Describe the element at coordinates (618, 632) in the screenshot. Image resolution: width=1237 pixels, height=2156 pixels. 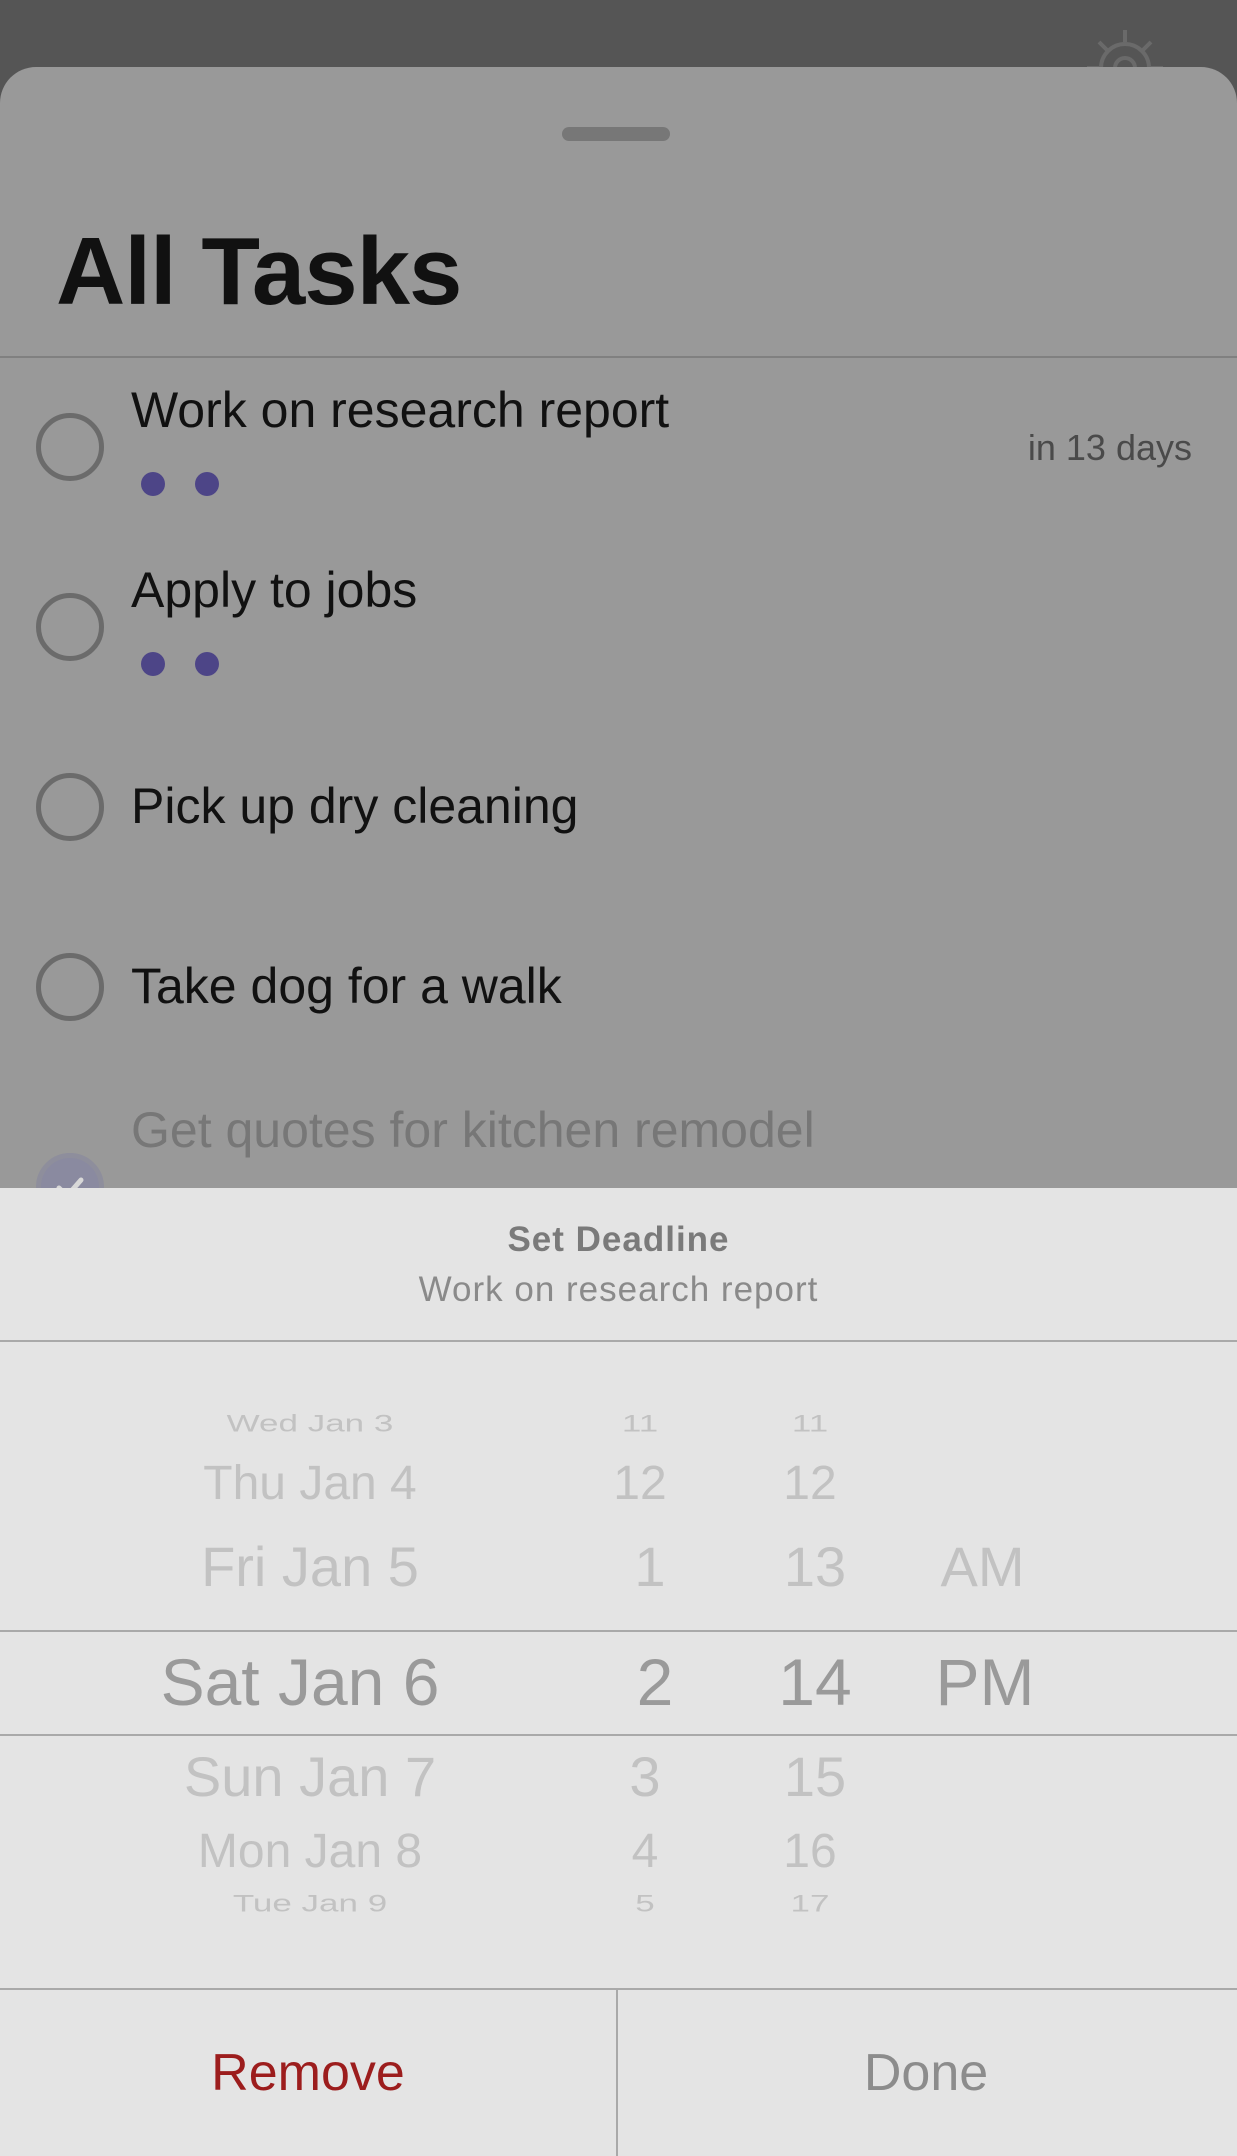
I see `task-row: Apply to jobs` at that location.